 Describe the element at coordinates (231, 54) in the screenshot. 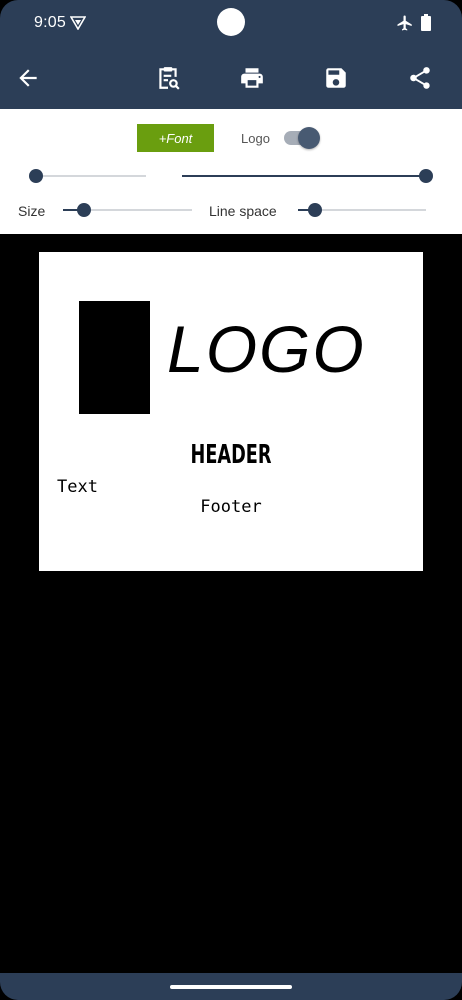

I see `app-bar: 9:05` at that location.